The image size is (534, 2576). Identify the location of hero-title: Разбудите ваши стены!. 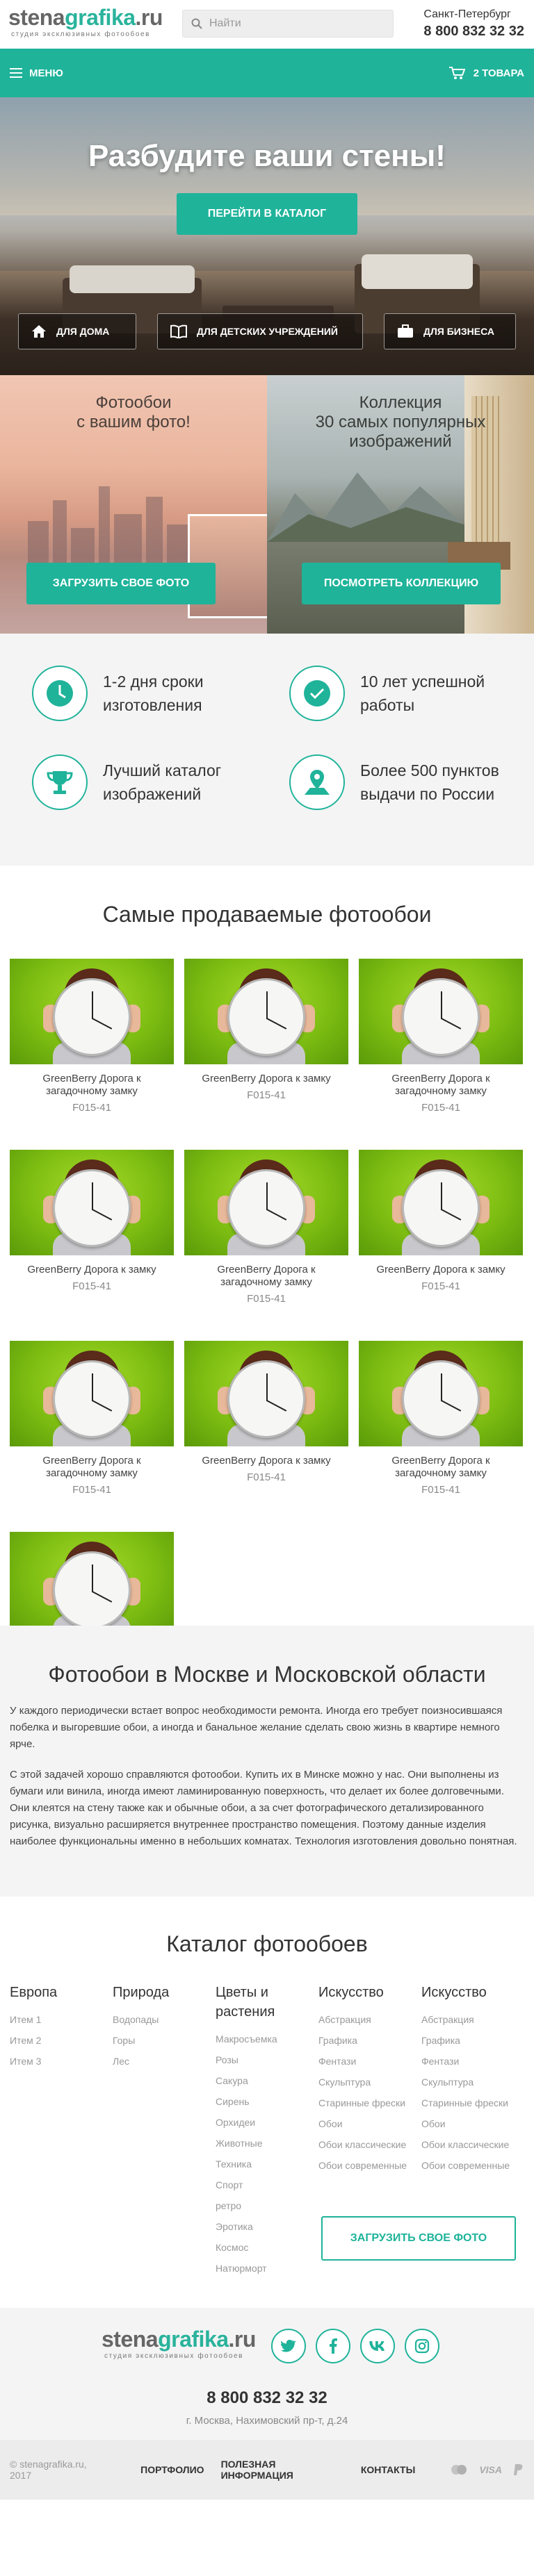
(267, 156).